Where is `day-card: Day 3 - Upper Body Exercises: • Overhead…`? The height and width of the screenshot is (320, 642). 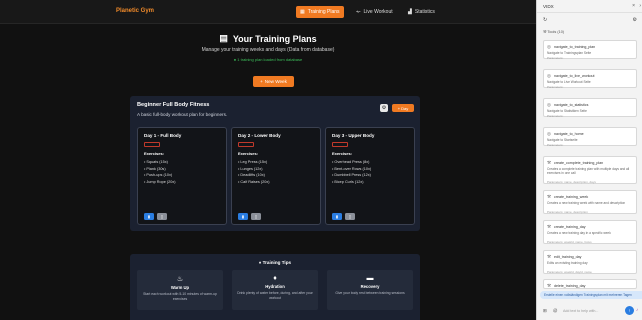 day-card: Day 3 - Upper Body Exercises: • Overhead… is located at coordinates (370, 176).